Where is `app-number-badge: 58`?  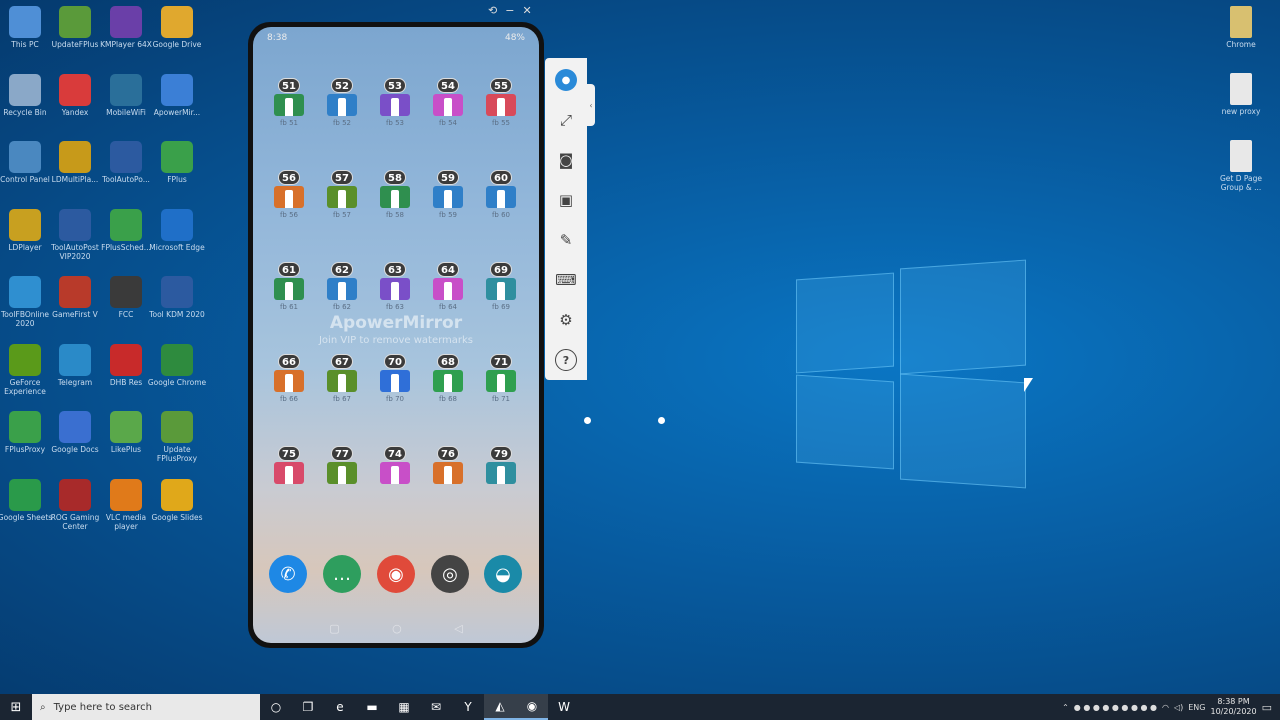
app-number-badge: 58 is located at coordinates (395, 177).